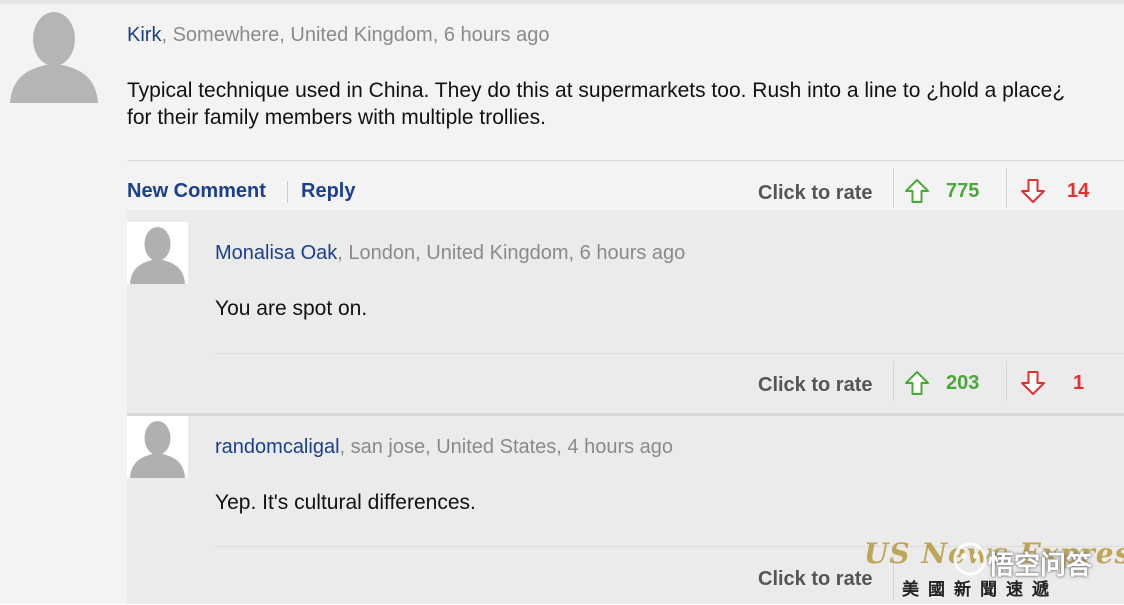 Image resolution: width=1124 pixels, height=605 pixels. I want to click on action-separator, so click(287, 192).